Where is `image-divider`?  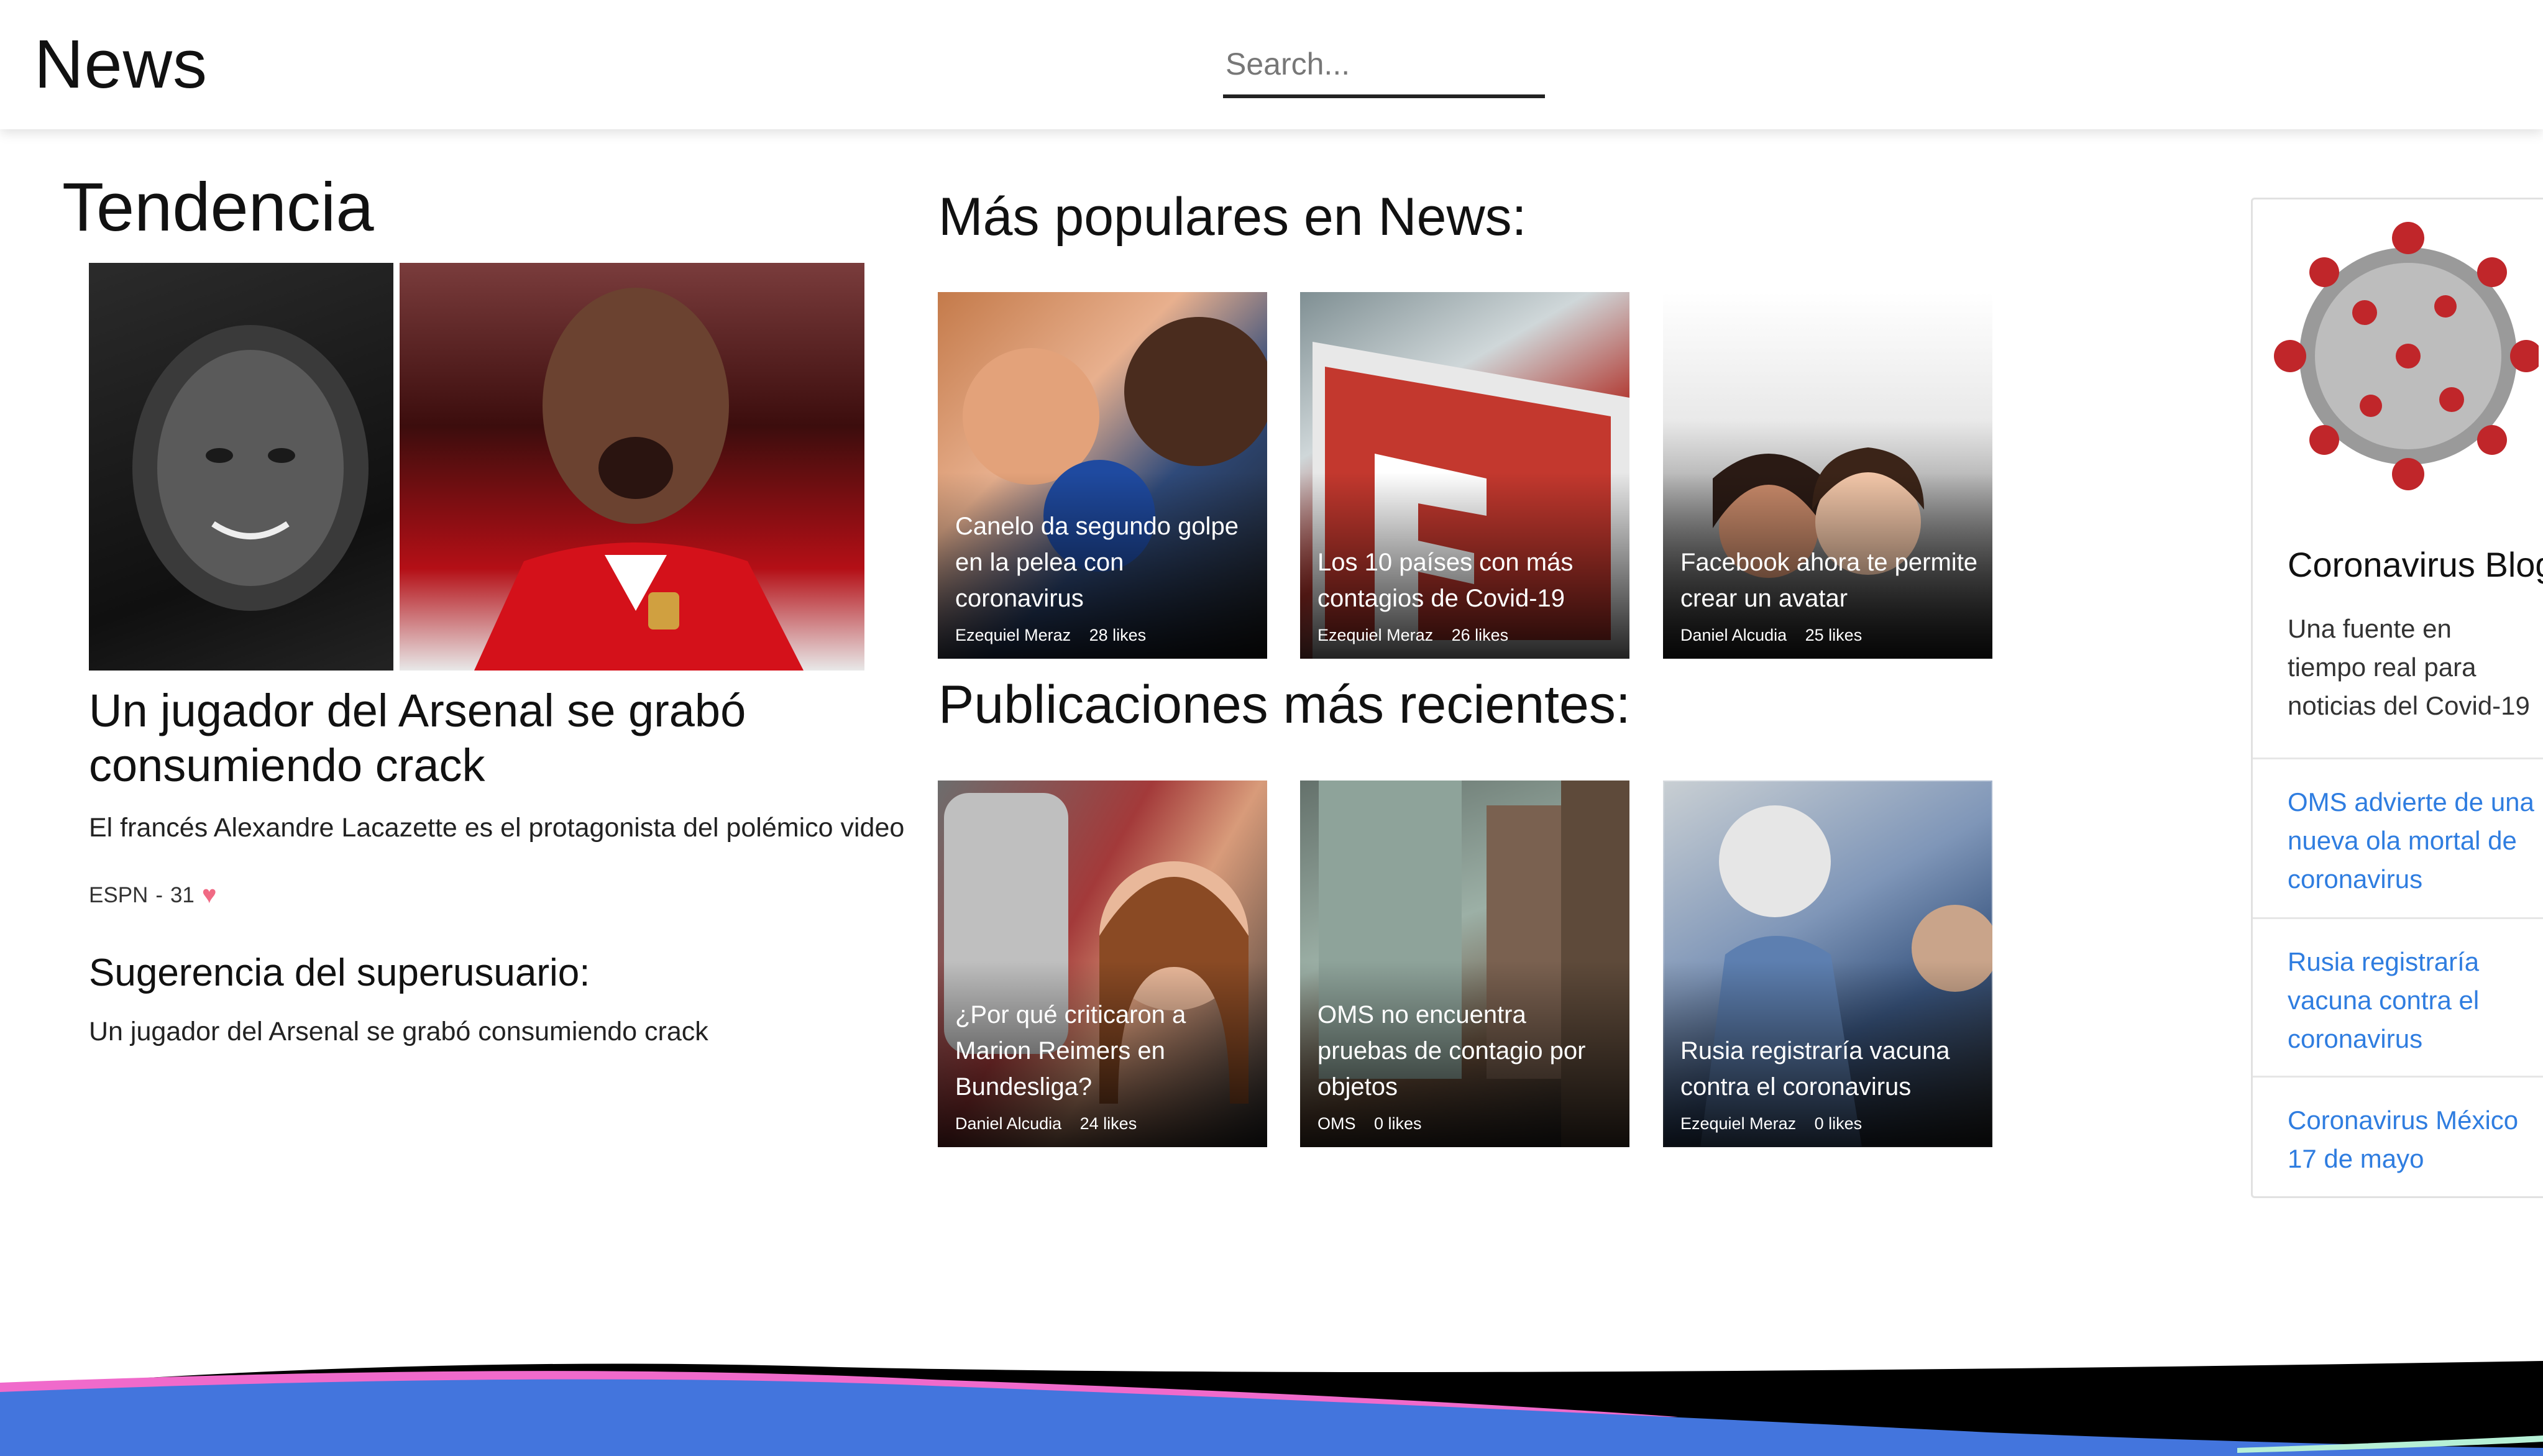 image-divider is located at coordinates (396, 467).